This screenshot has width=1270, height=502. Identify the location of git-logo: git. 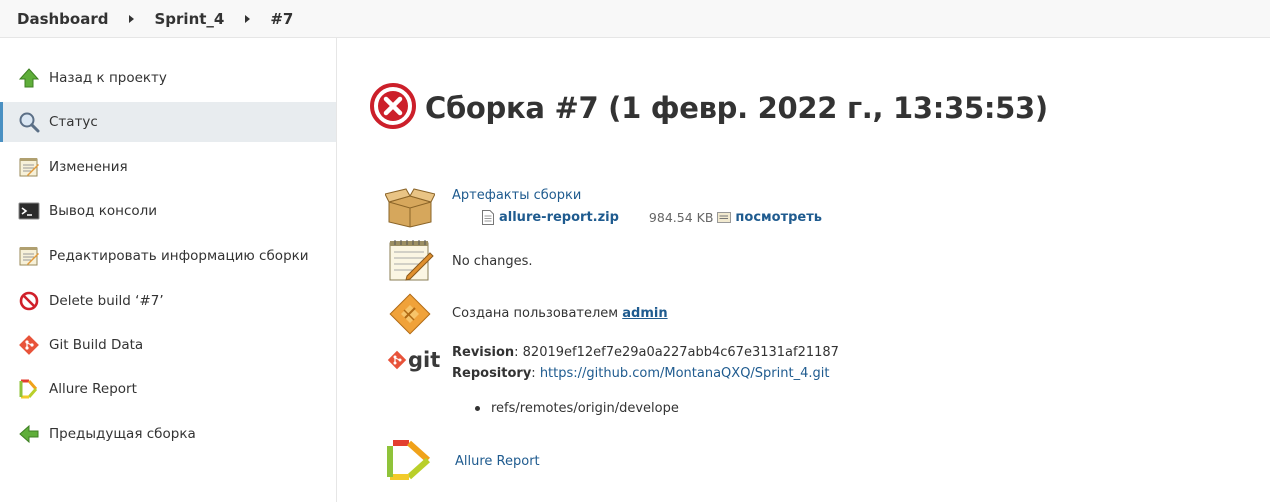
(414, 360).